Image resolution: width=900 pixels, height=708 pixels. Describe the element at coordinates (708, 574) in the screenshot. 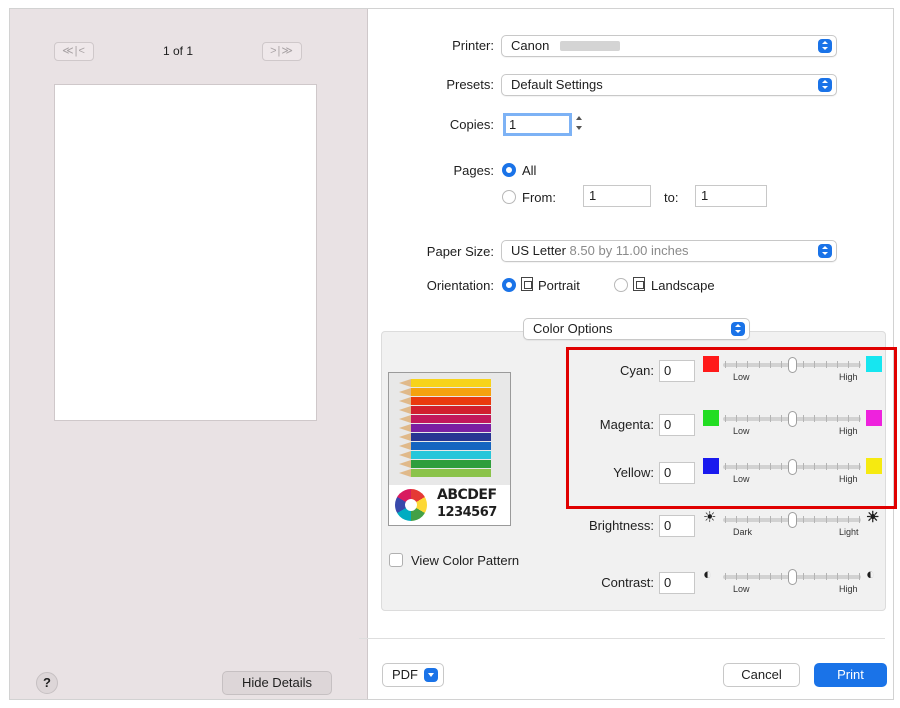

I see `contrast-low-icon: ◐` at that location.